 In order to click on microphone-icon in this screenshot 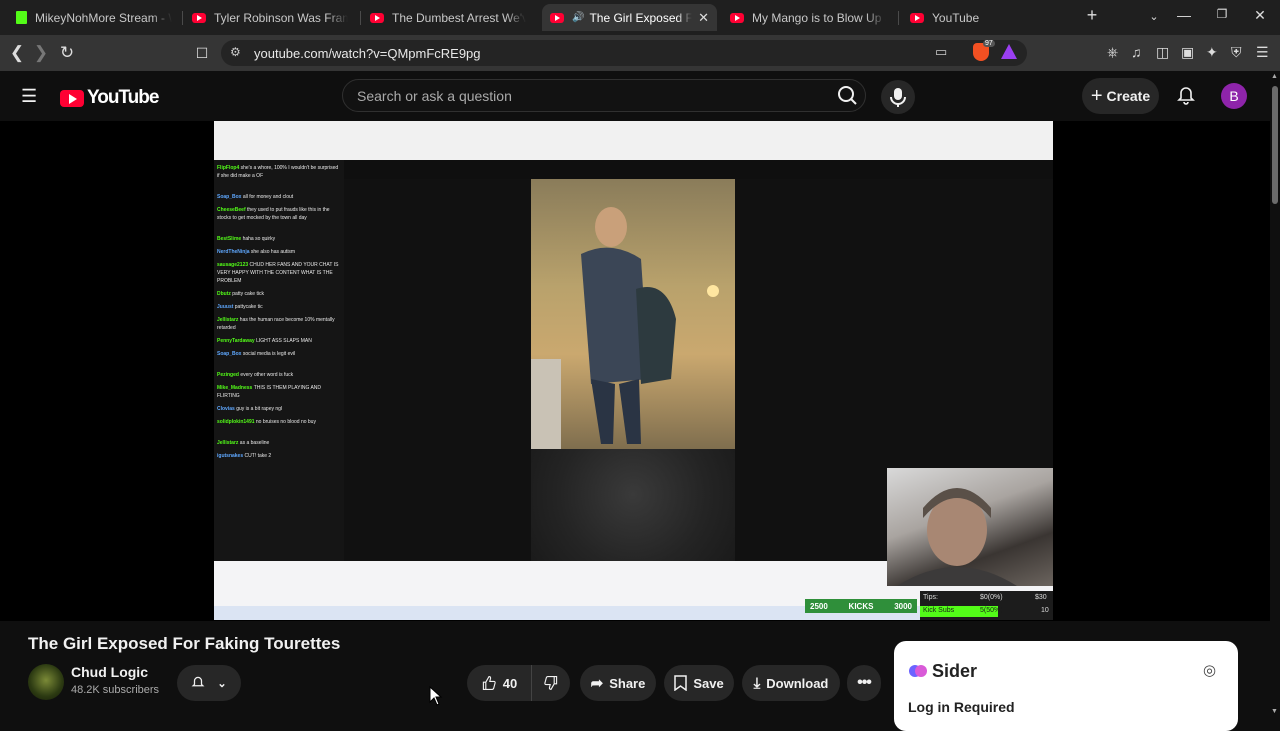, I will do `click(898, 97)`.